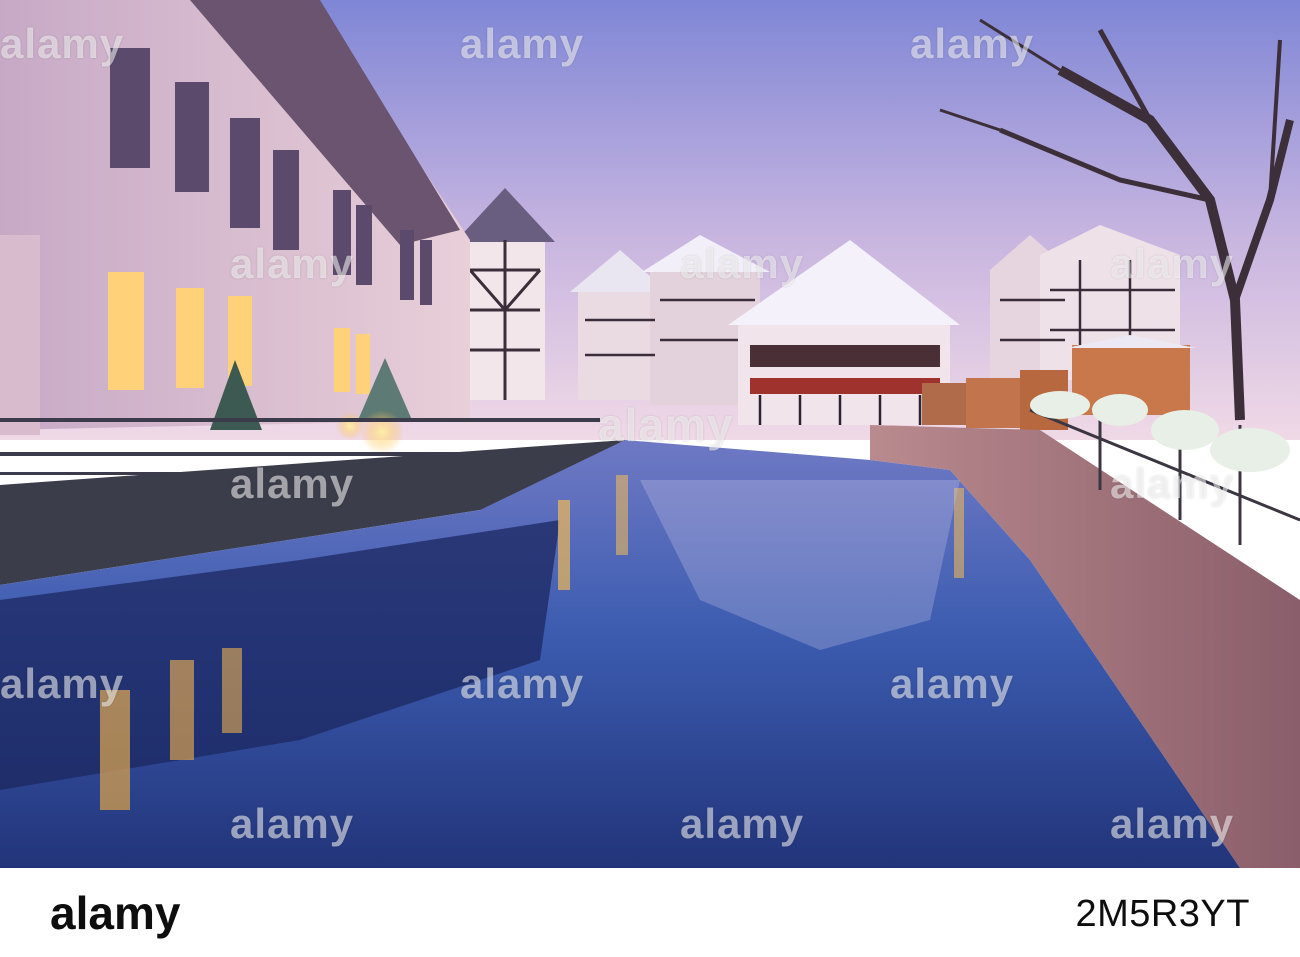 The image size is (1300, 957). Describe the element at coordinates (1162, 914) in the screenshot. I see `image-id: 2M5R3YT` at that location.